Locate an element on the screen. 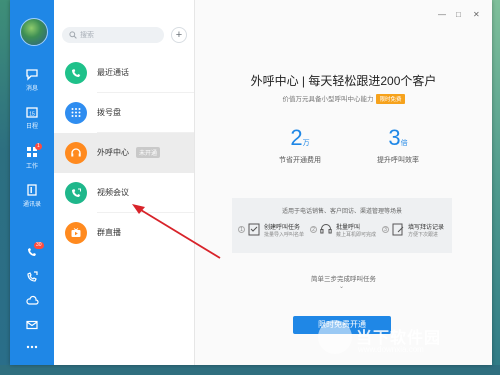 The height and width of the screenshot is (375, 500). nav-contacts: 通讯录 is located at coordinates (32, 195).